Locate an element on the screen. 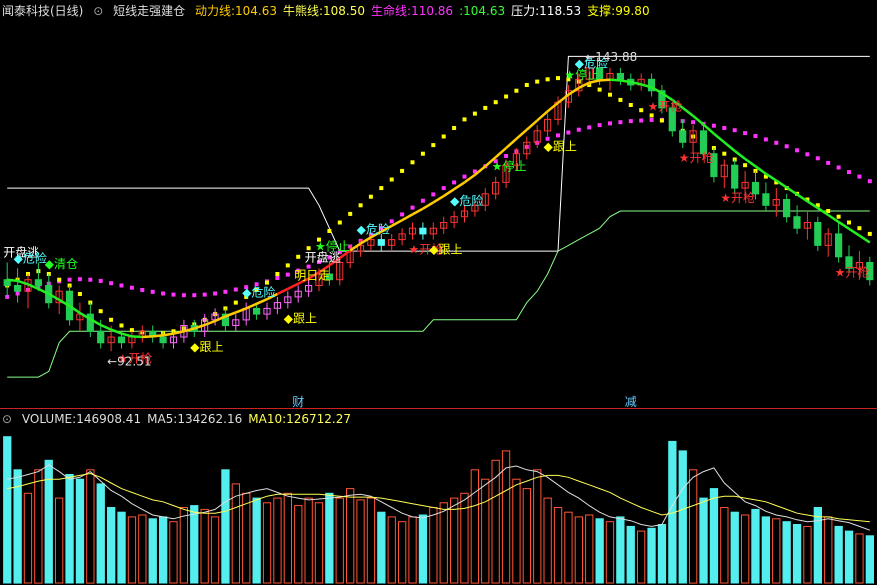 The height and width of the screenshot is (585, 877). finance-marker: 财 is located at coordinates (298, 402).